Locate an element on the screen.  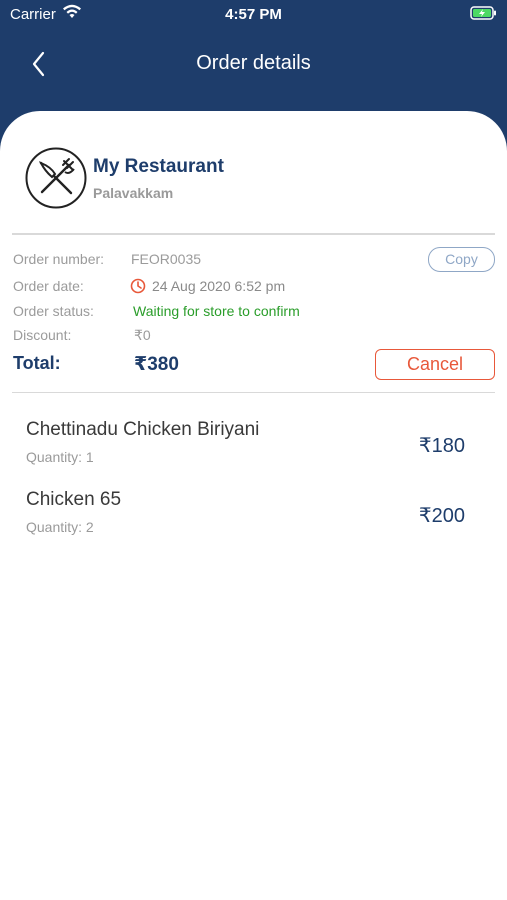
clock-icon is located at coordinates (138, 288).